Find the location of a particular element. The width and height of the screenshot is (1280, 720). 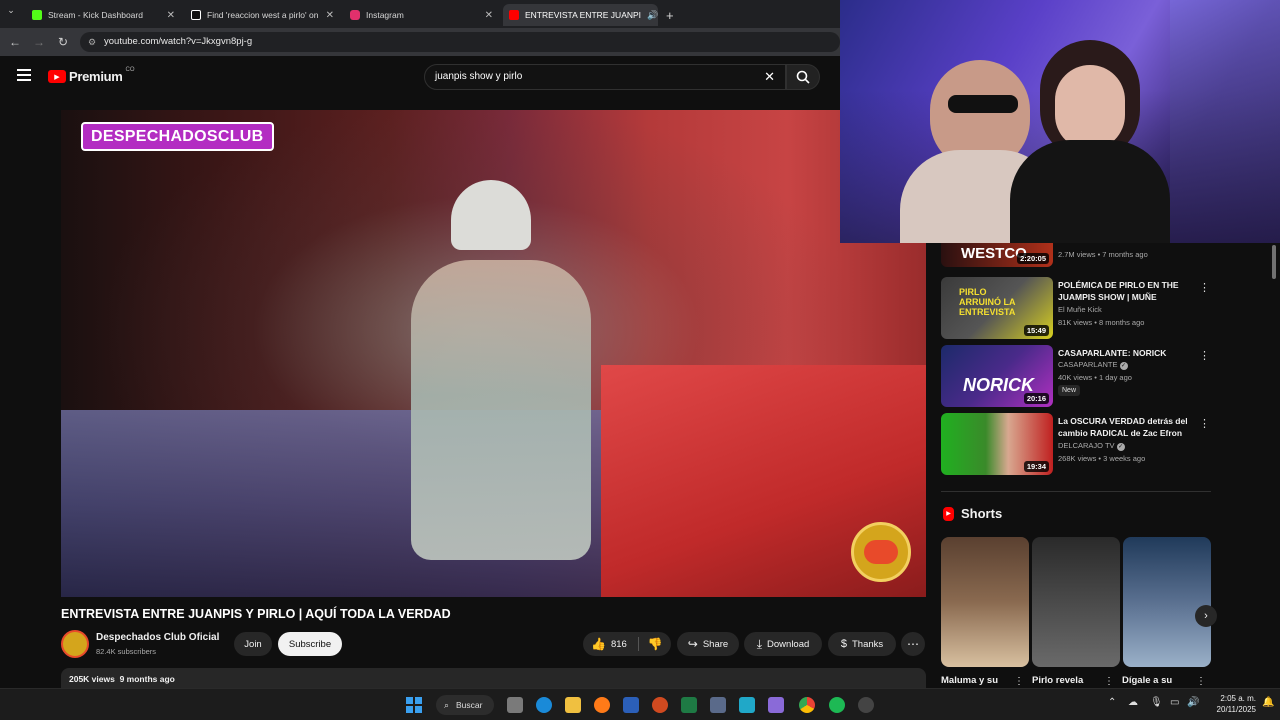

clock: 2:05 a. m. 20/11/2025 is located at coordinates (1233, 704).